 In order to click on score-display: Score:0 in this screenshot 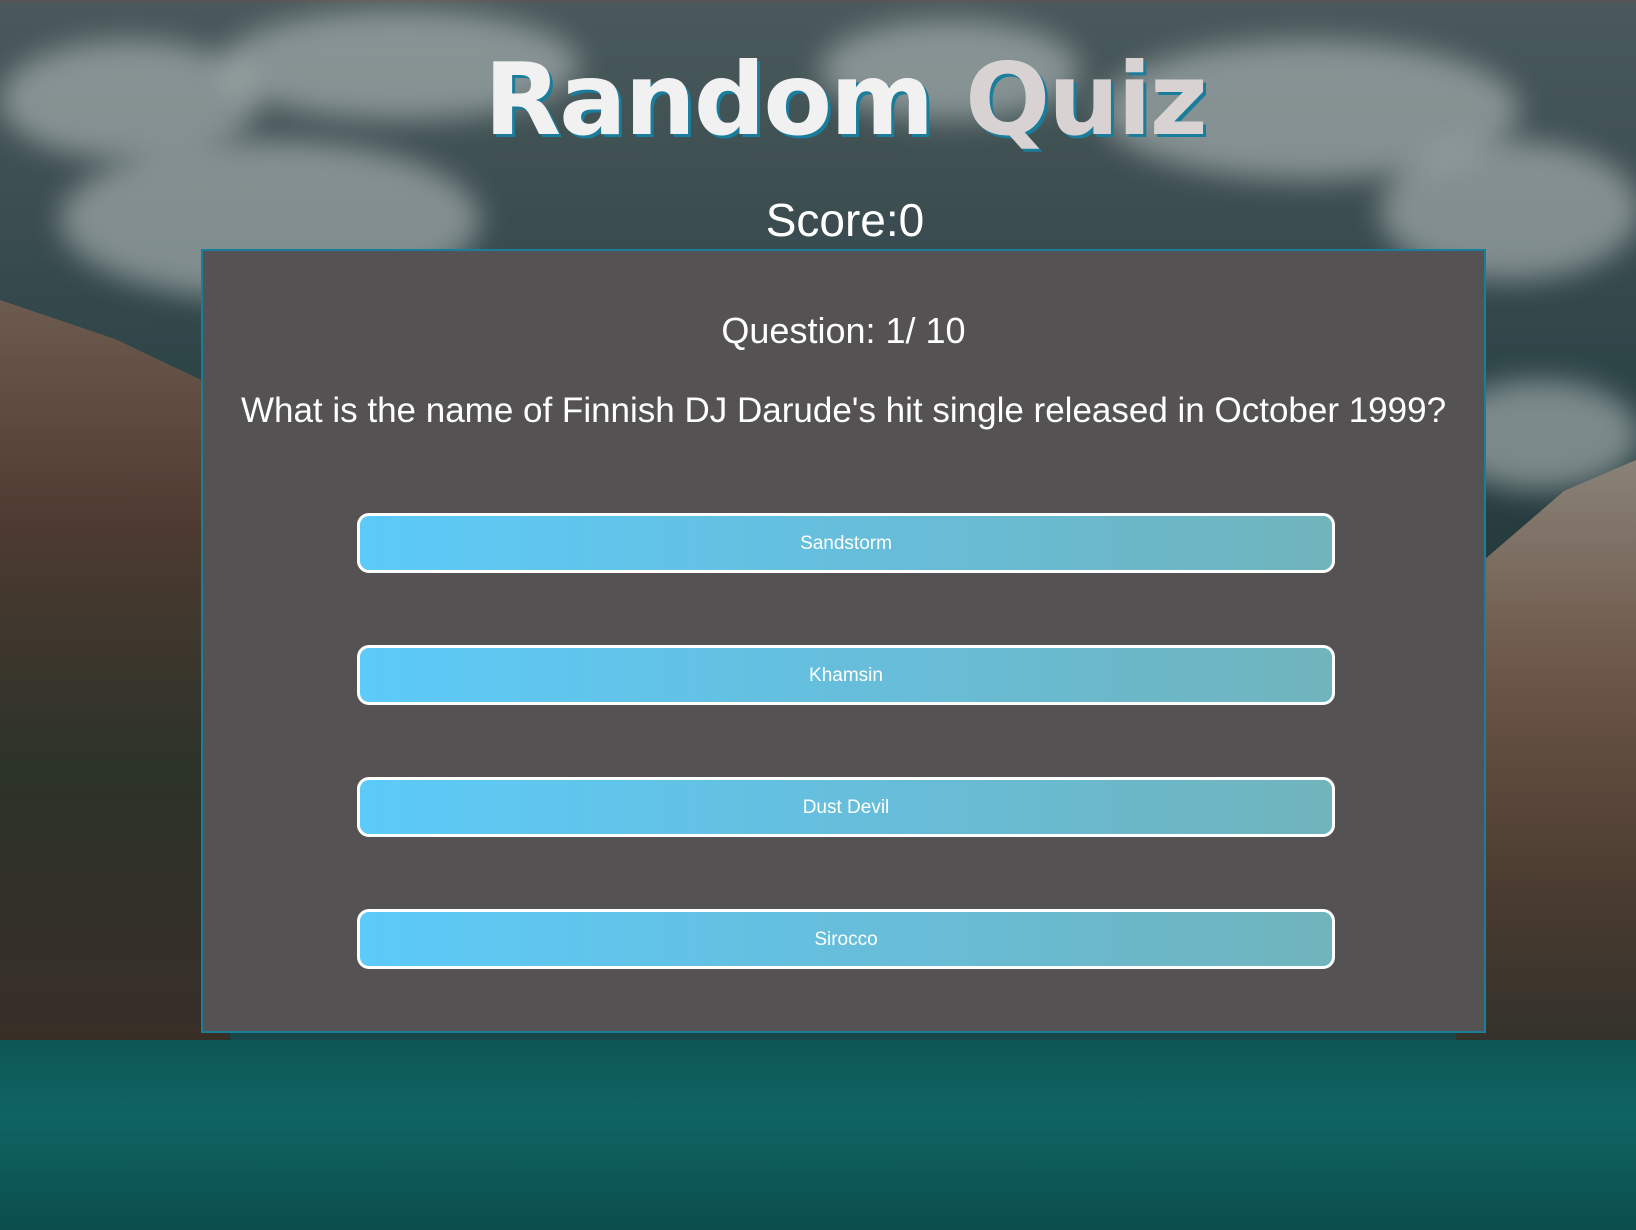, I will do `click(818, 220)`.